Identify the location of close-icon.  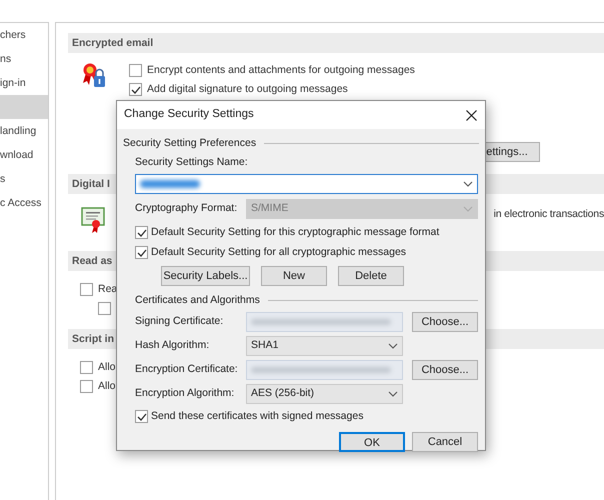
(471, 115).